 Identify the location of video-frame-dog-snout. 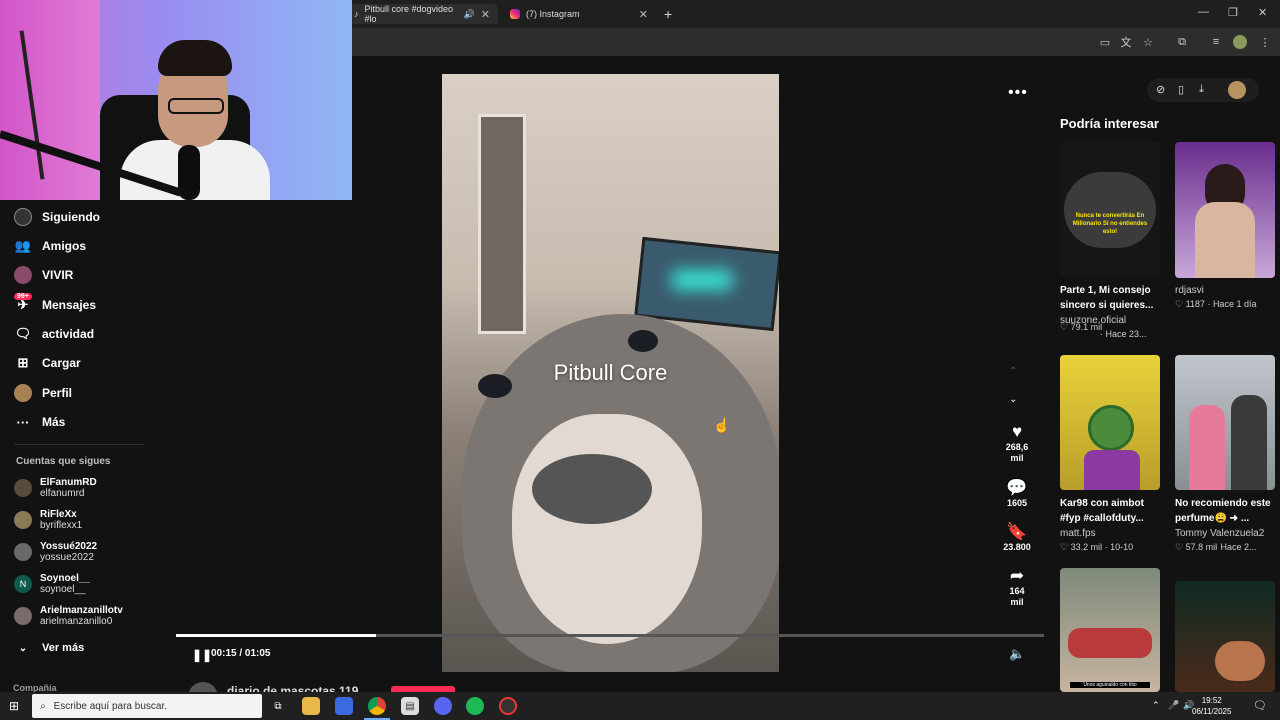
(607, 529).